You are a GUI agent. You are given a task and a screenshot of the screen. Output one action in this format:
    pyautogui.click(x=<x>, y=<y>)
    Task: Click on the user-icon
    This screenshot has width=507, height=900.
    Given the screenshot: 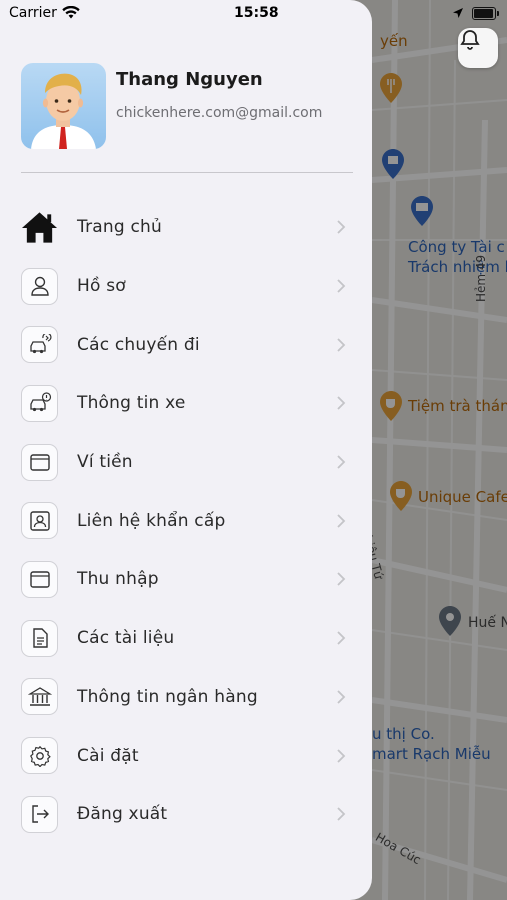 What is the action you would take?
    pyautogui.click(x=39, y=286)
    